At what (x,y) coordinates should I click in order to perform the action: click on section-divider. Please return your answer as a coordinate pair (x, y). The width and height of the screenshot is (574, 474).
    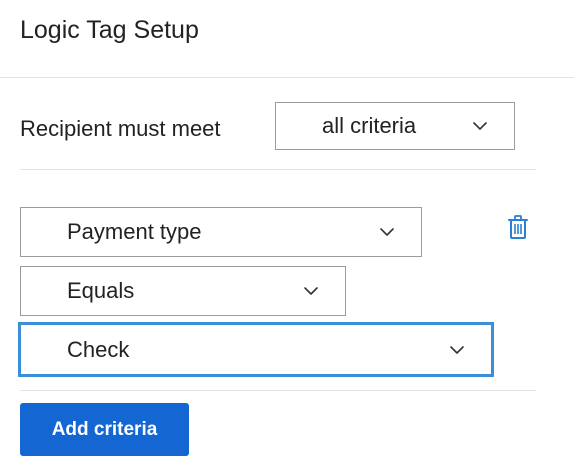
    Looking at the image, I should click on (278, 169).